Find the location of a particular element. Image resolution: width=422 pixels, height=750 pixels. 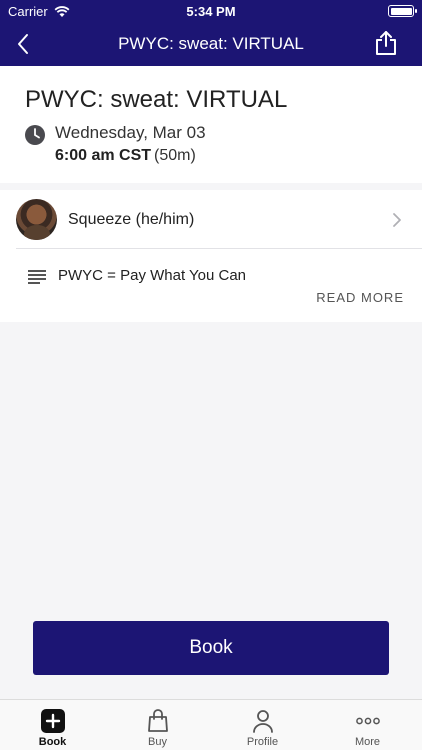

status-time: 5:34 PM is located at coordinates (211, 11).